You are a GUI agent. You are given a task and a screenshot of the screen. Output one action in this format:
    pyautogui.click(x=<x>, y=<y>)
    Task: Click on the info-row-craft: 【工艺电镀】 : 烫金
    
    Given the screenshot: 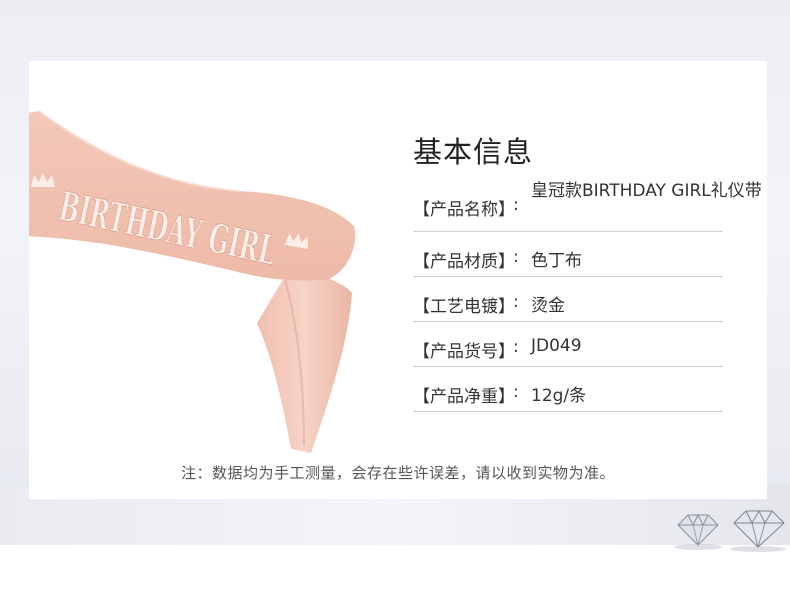 What is the action you would take?
    pyautogui.click(x=568, y=299)
    